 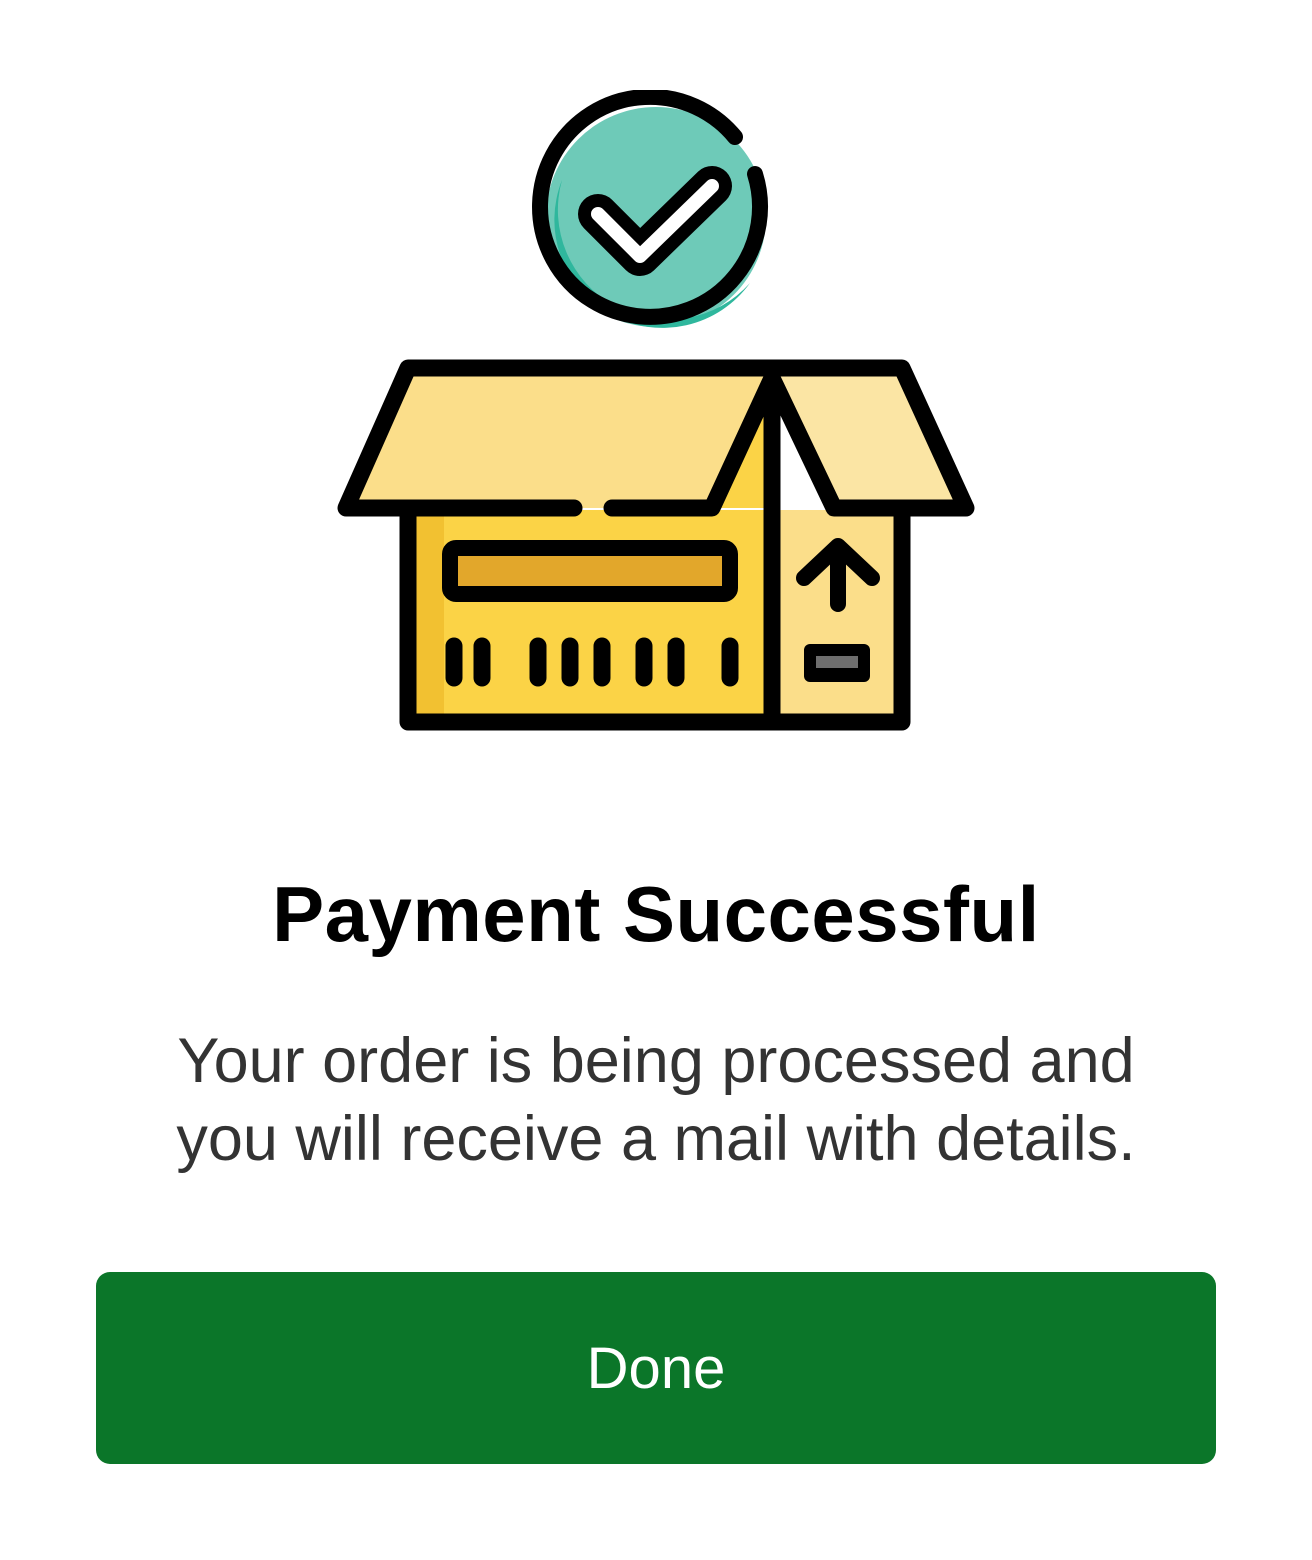 I want to click on check-badge-icon, so click(x=650, y=208).